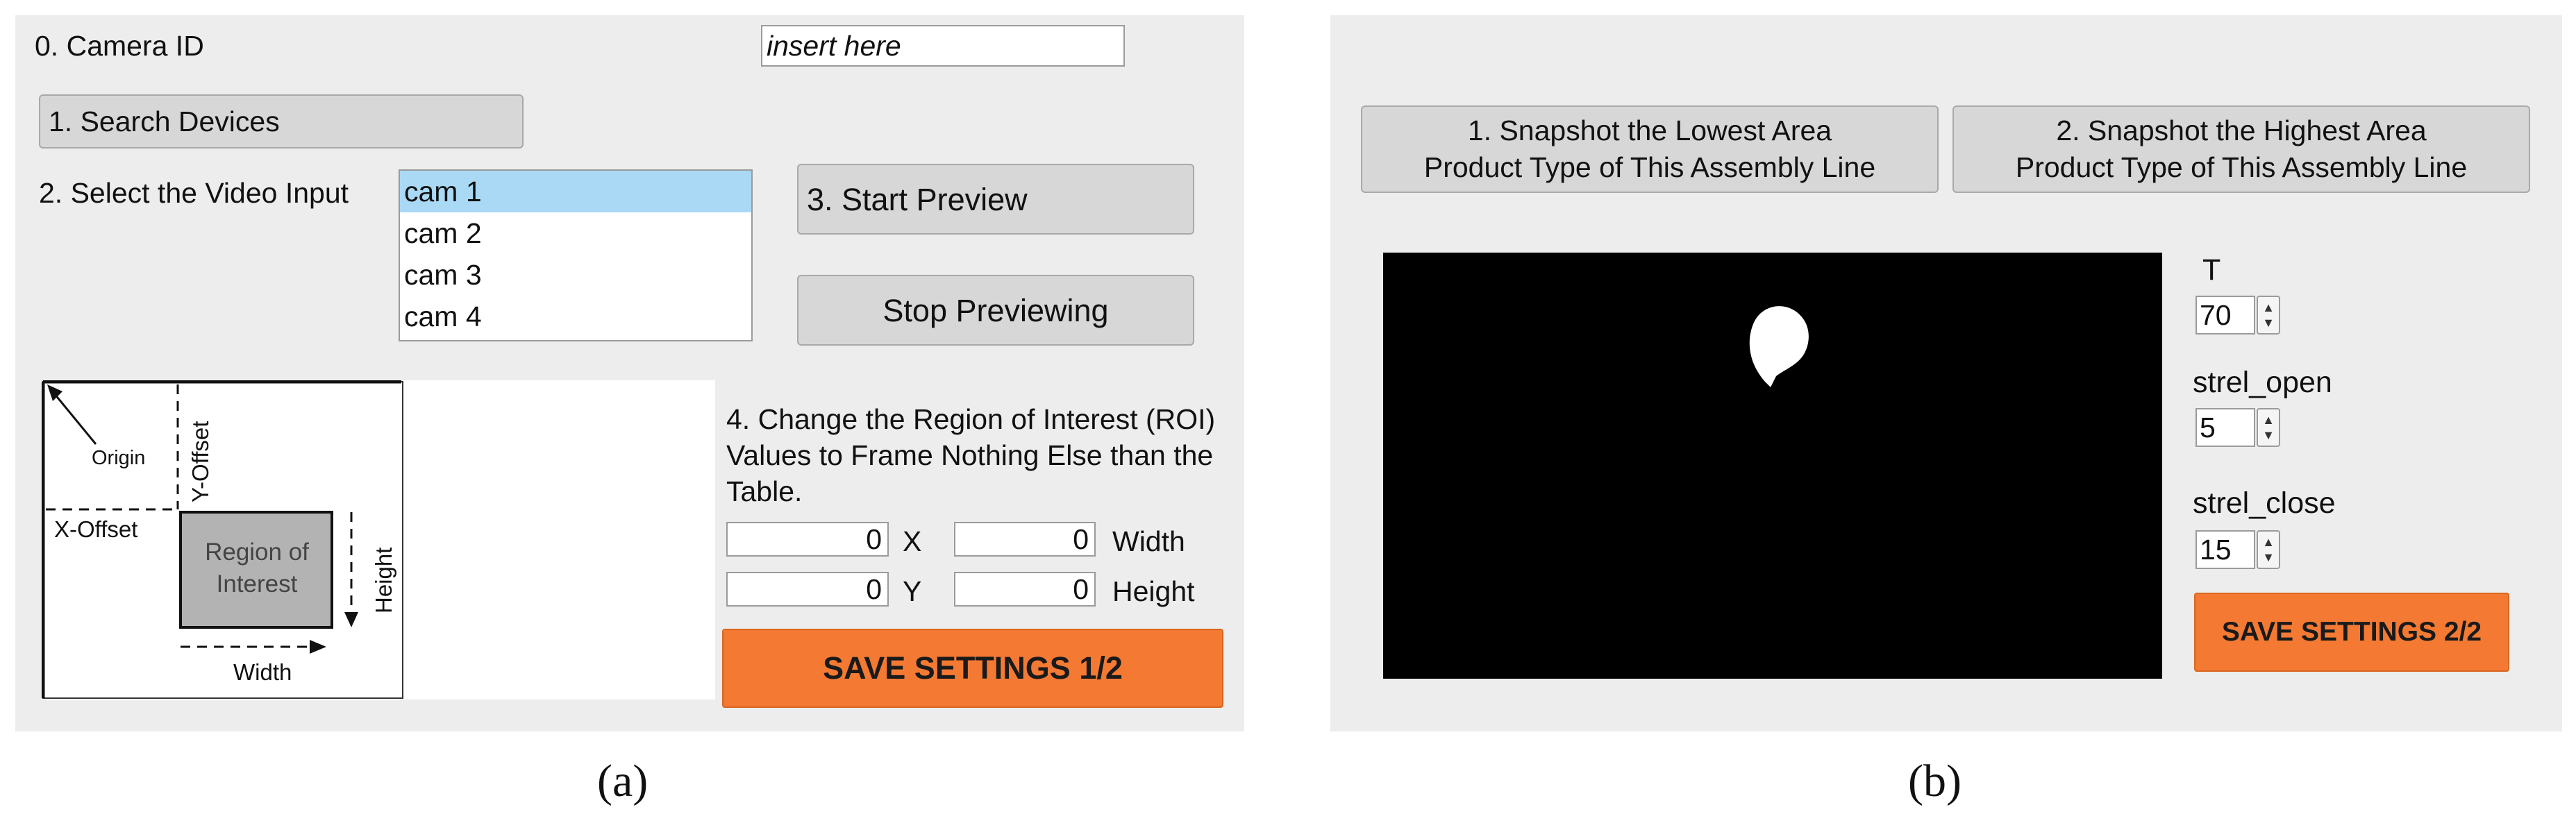  I want to click on search-devices-button: 1. Search Devices, so click(281, 121).